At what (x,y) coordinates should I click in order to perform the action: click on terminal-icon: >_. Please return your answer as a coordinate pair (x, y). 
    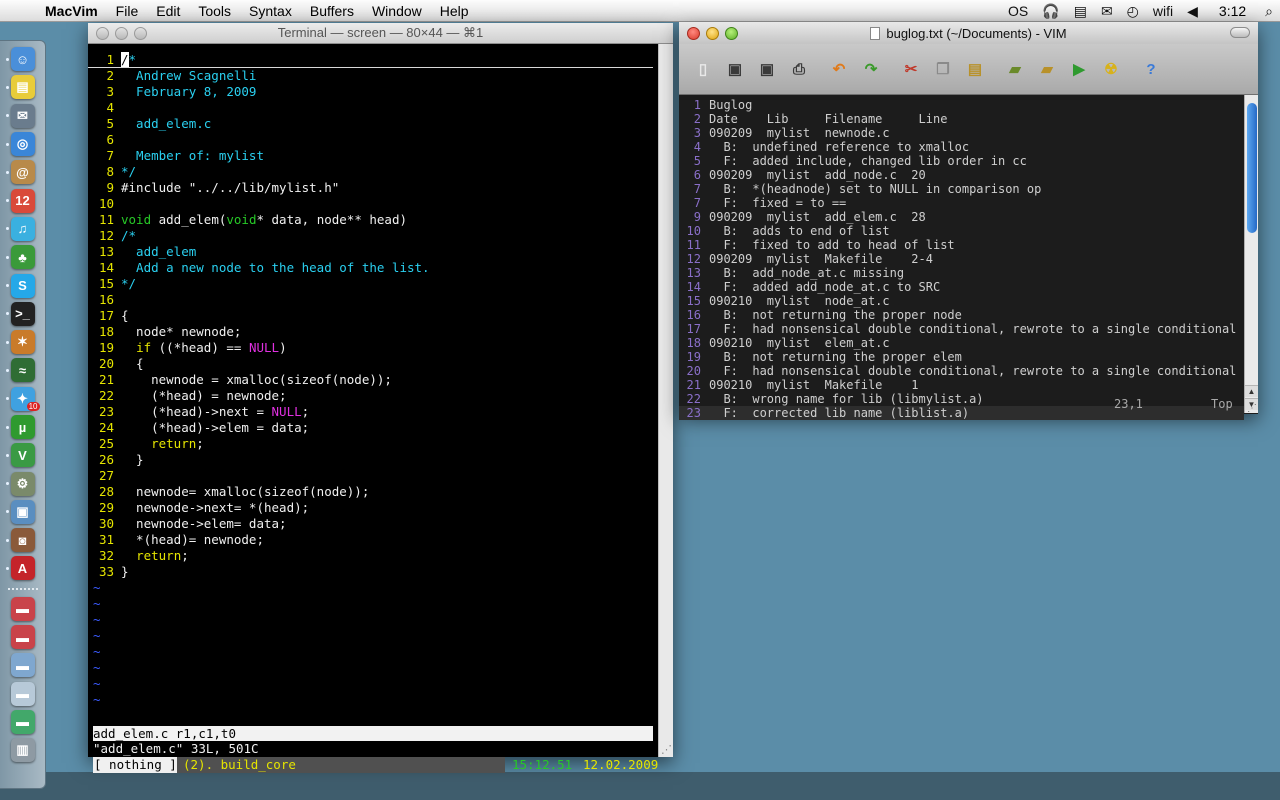
    Looking at the image, I should click on (22, 313).